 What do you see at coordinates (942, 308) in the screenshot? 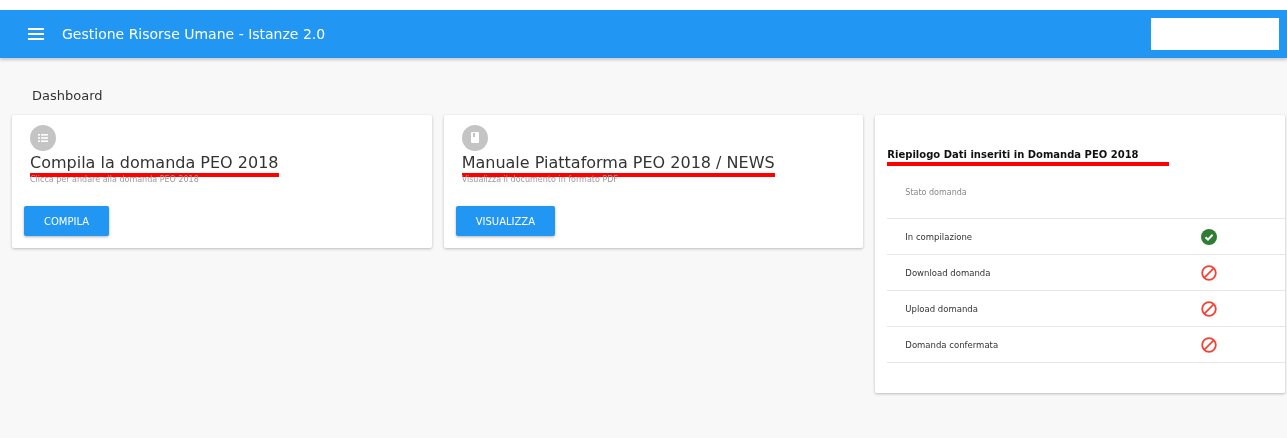
I see `status-label: Upload domanda` at bounding box center [942, 308].